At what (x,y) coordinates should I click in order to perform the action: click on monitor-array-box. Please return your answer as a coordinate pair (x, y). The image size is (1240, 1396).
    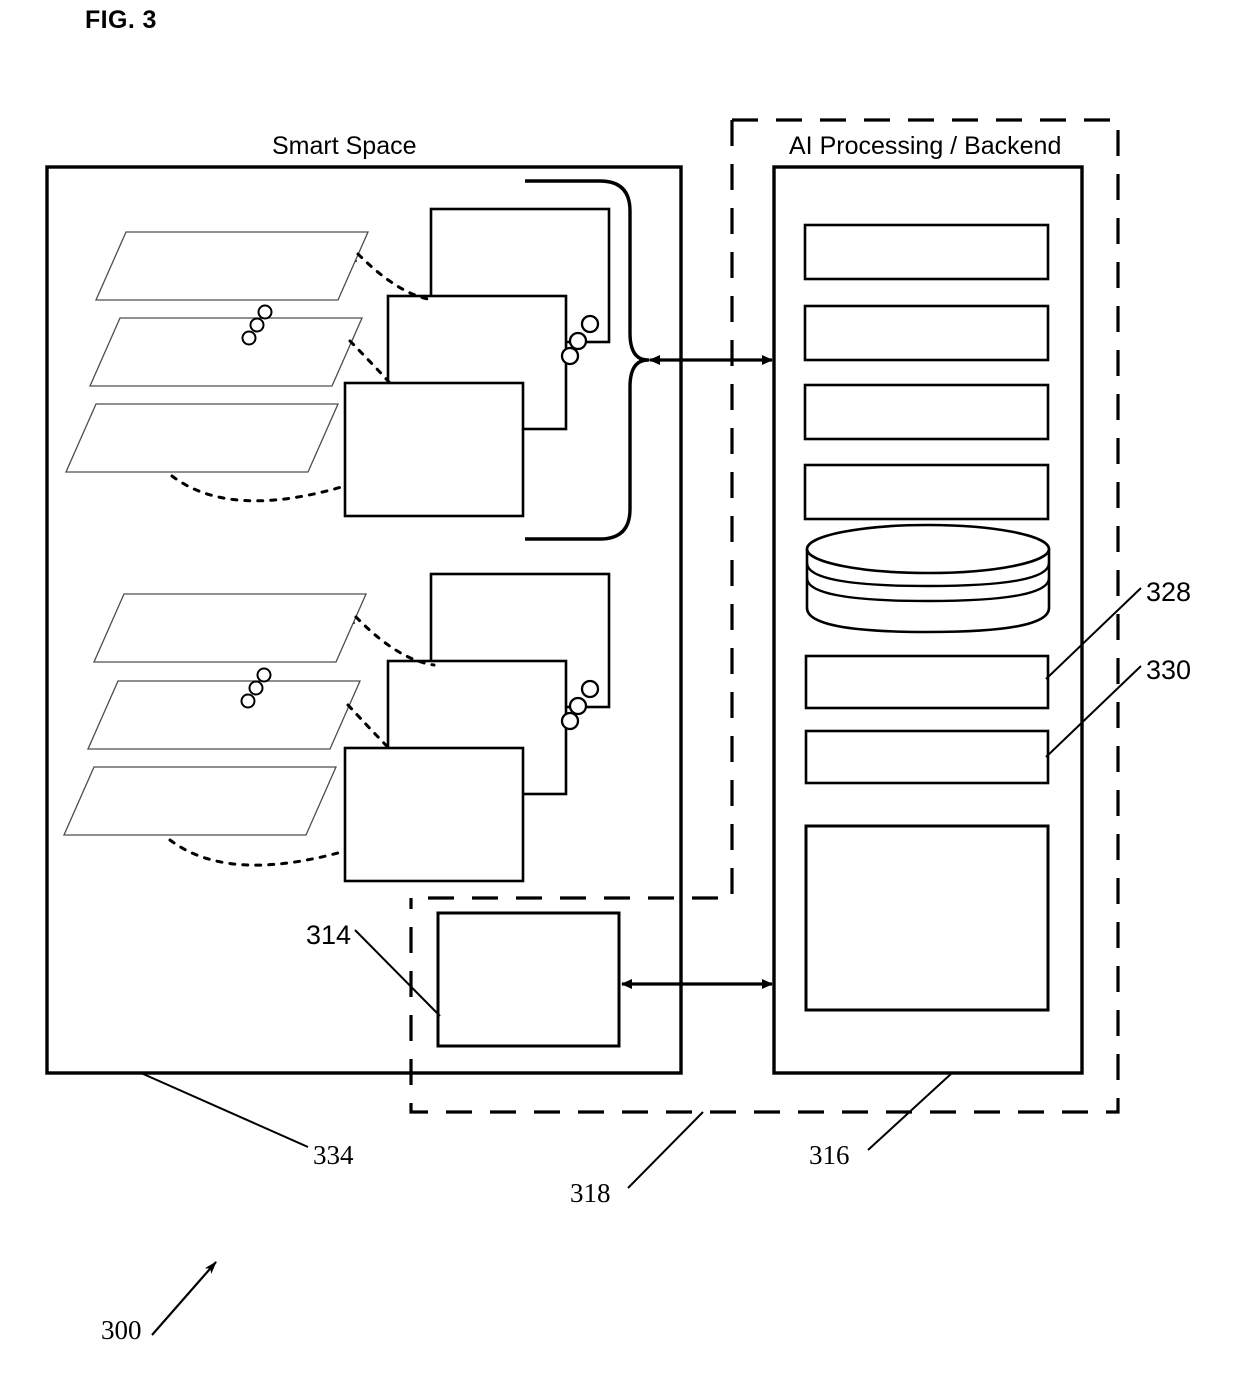
    Looking at the image, I should click on (528, 979).